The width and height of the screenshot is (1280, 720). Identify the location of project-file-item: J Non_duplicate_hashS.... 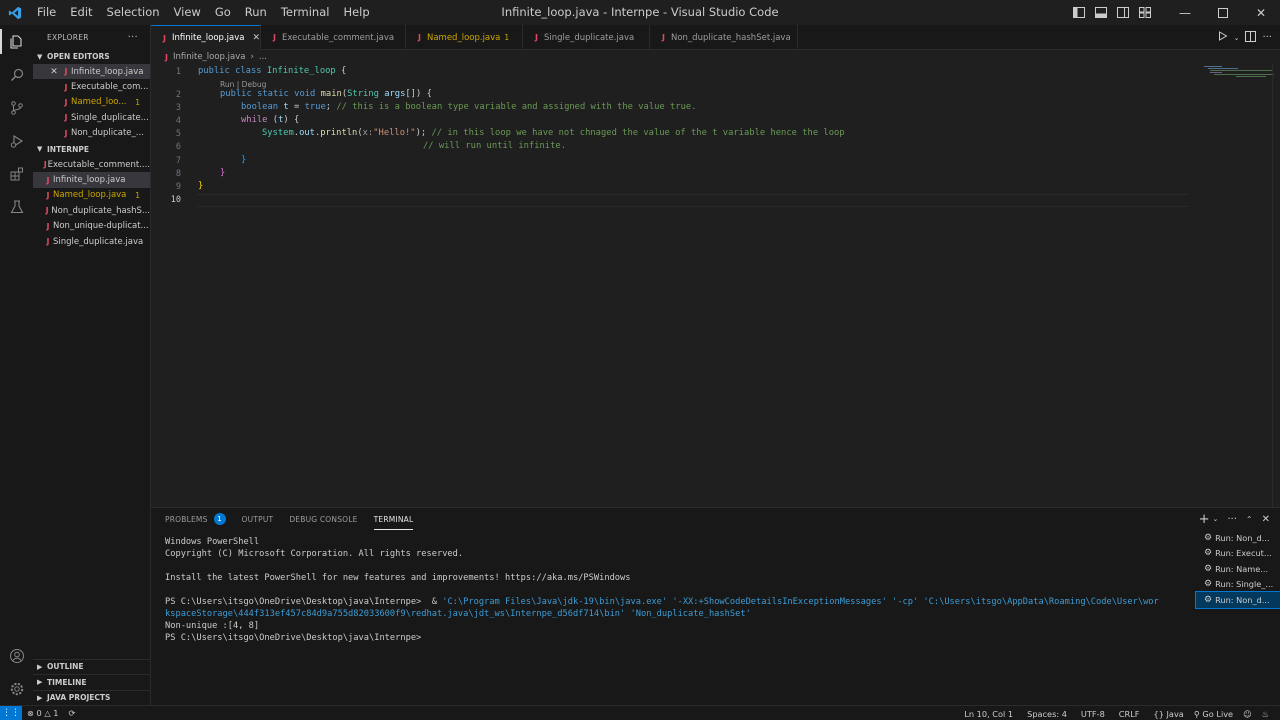
(91, 210).